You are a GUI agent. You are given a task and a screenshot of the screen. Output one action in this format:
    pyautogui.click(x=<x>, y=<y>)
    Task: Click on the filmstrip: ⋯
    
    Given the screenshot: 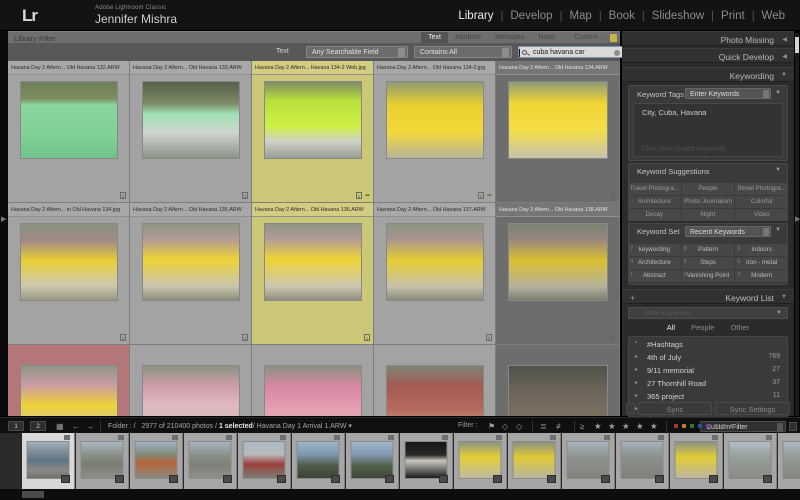 What is the action you would take?
    pyautogui.click(x=400, y=466)
    